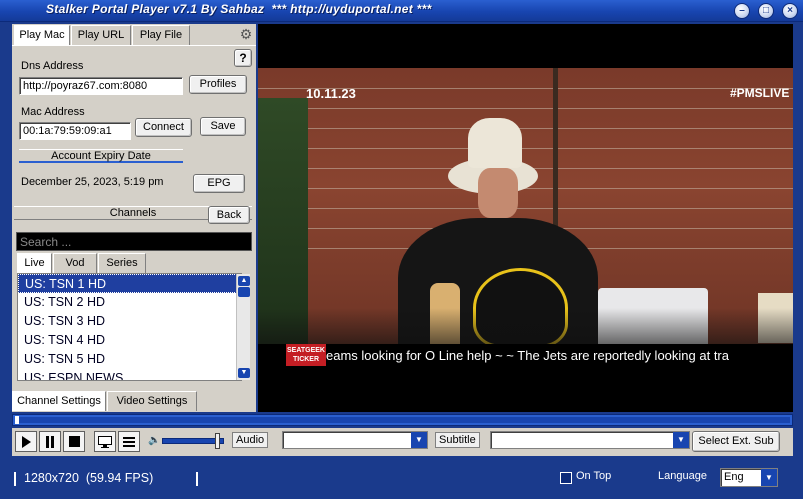  I want to click on tab-series: Series, so click(122, 263).